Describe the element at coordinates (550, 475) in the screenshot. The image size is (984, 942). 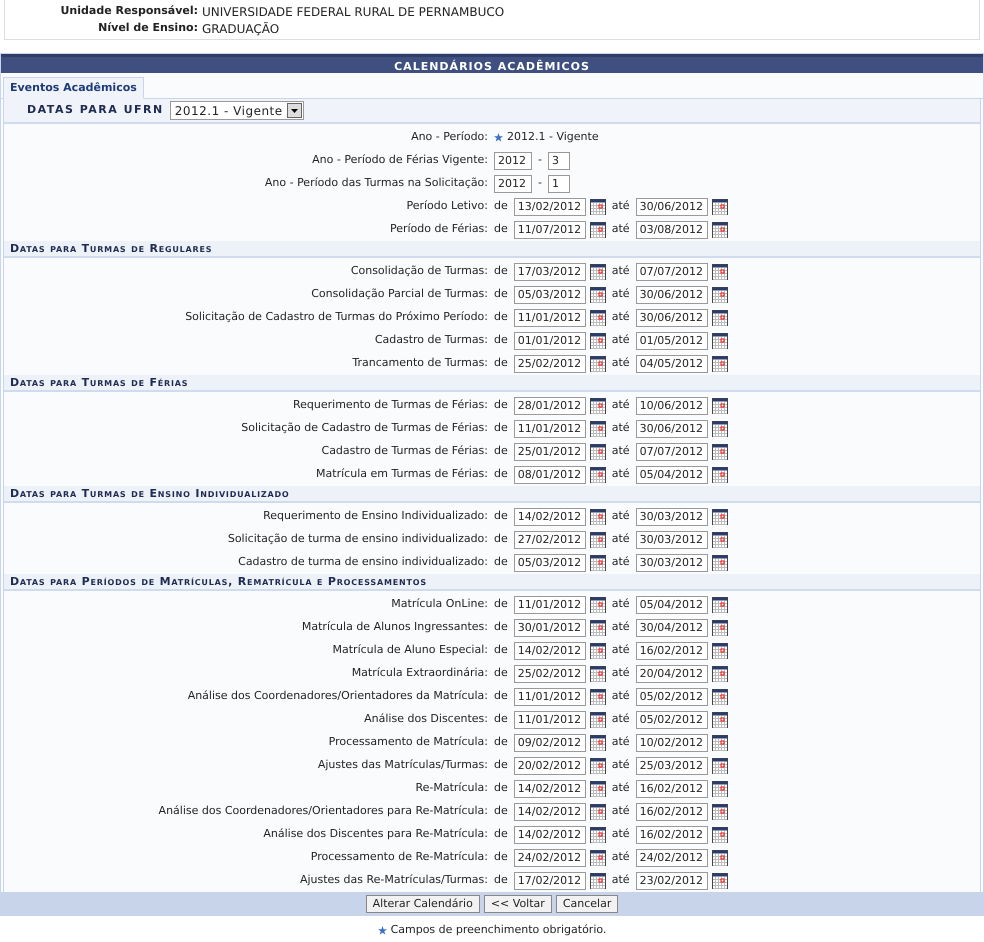
I see `start-date-field: 08/01/2012` at that location.